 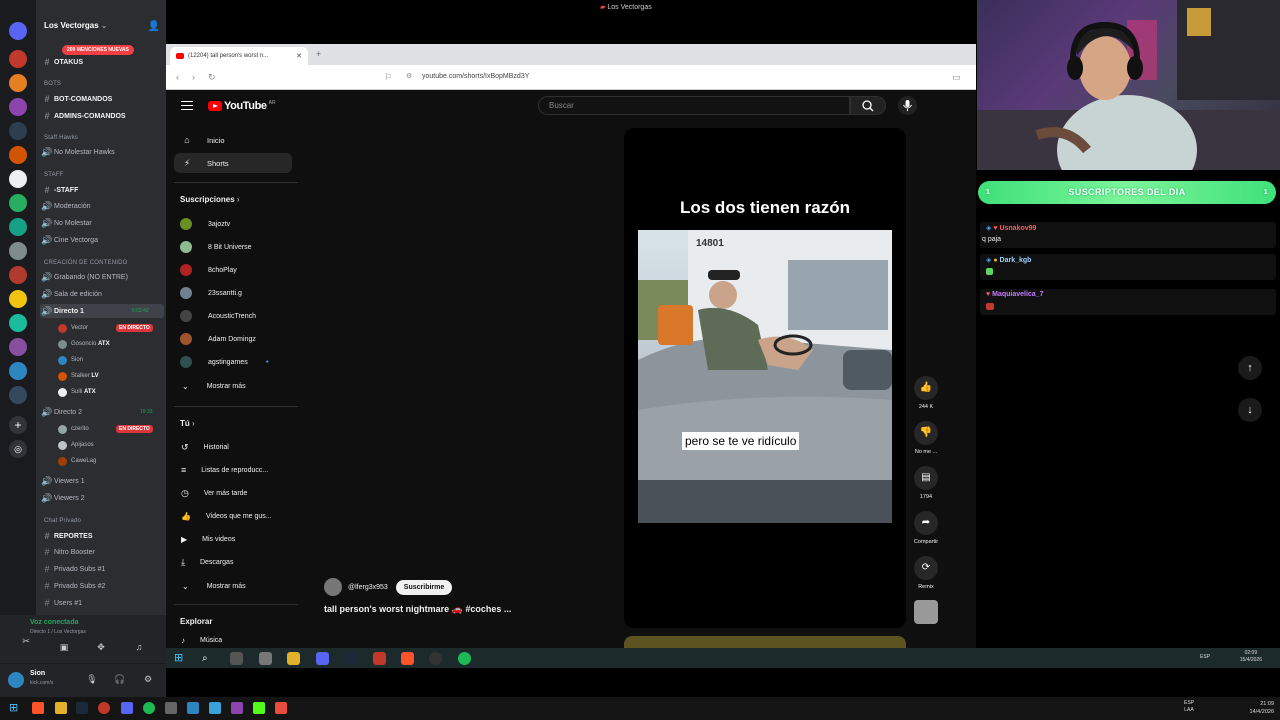 What do you see at coordinates (239, 56) in the screenshot?
I see `tab-youtube-short: (12204) tall person's worst n... ✕` at bounding box center [239, 56].